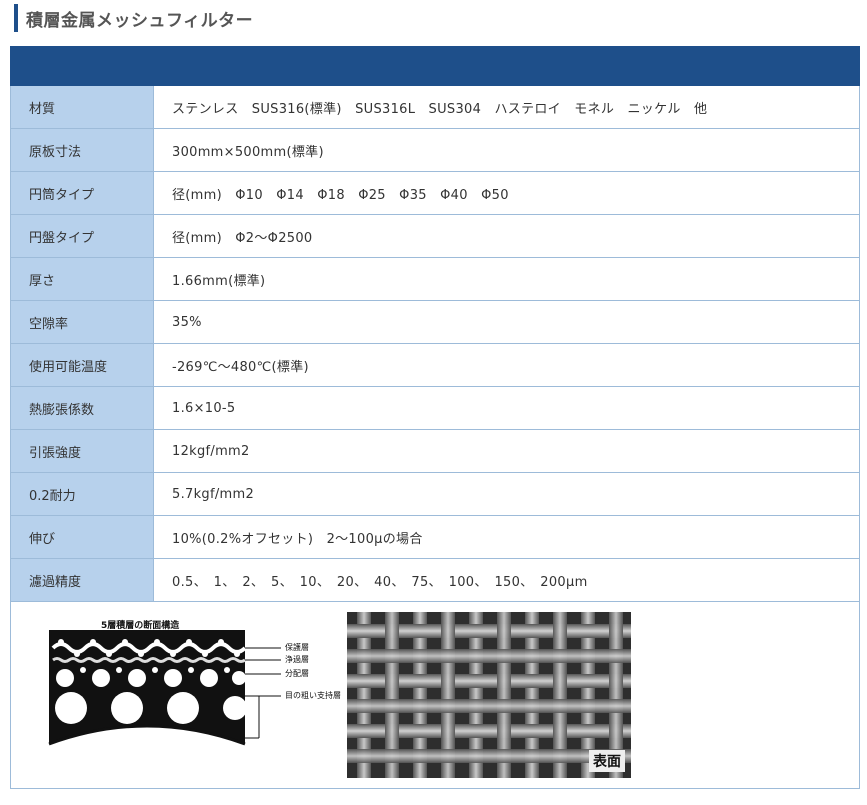 The image size is (867, 805). Describe the element at coordinates (297, 659) in the screenshot. I see `callout-filter-layer: 浄過層` at that location.